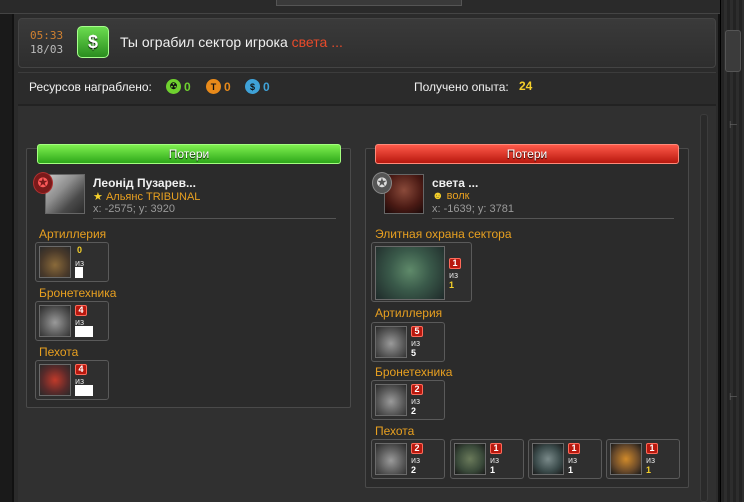 This screenshot has width=744, height=502. What do you see at coordinates (173, 86) in the screenshot?
I see `radiation-icon: ☢` at bounding box center [173, 86].